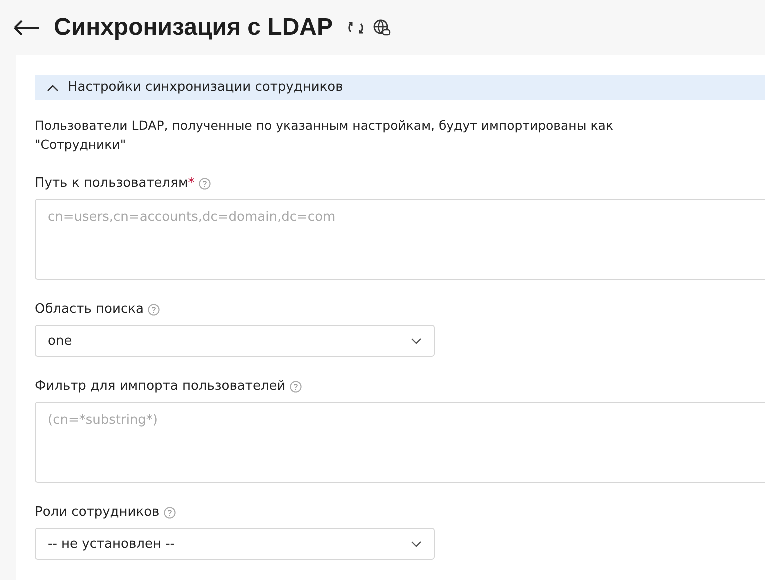 This screenshot has width=765, height=580. I want to click on select-dropdown: one, so click(235, 341).